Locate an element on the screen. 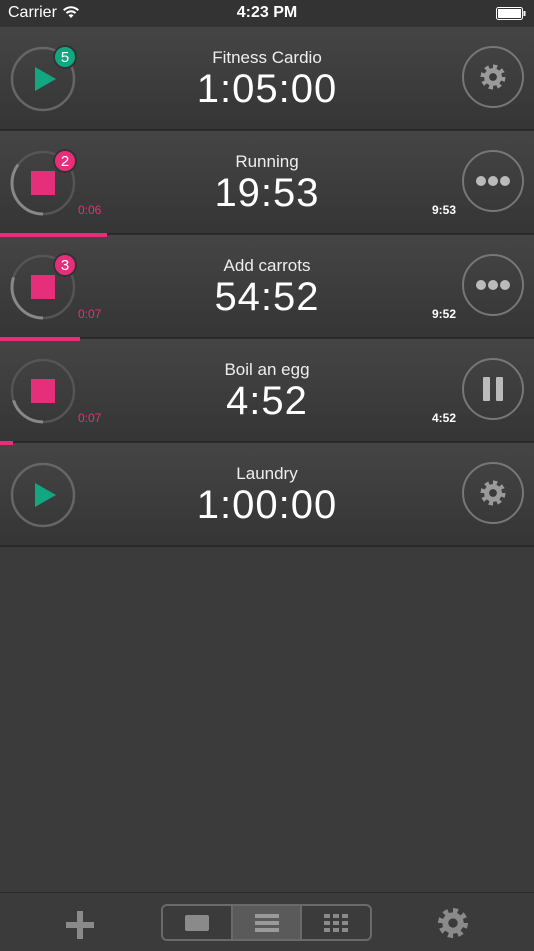 This screenshot has height=951, width=534. pause-icon is located at coordinates (493, 389).